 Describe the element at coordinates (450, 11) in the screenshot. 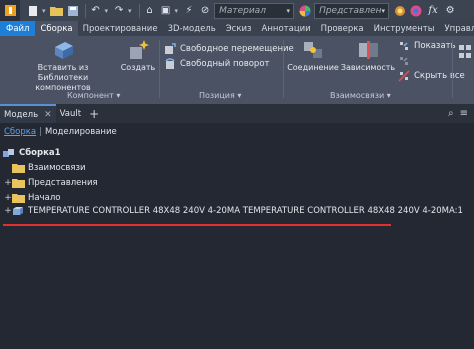

I see `settings-icon: ⚙` at that location.